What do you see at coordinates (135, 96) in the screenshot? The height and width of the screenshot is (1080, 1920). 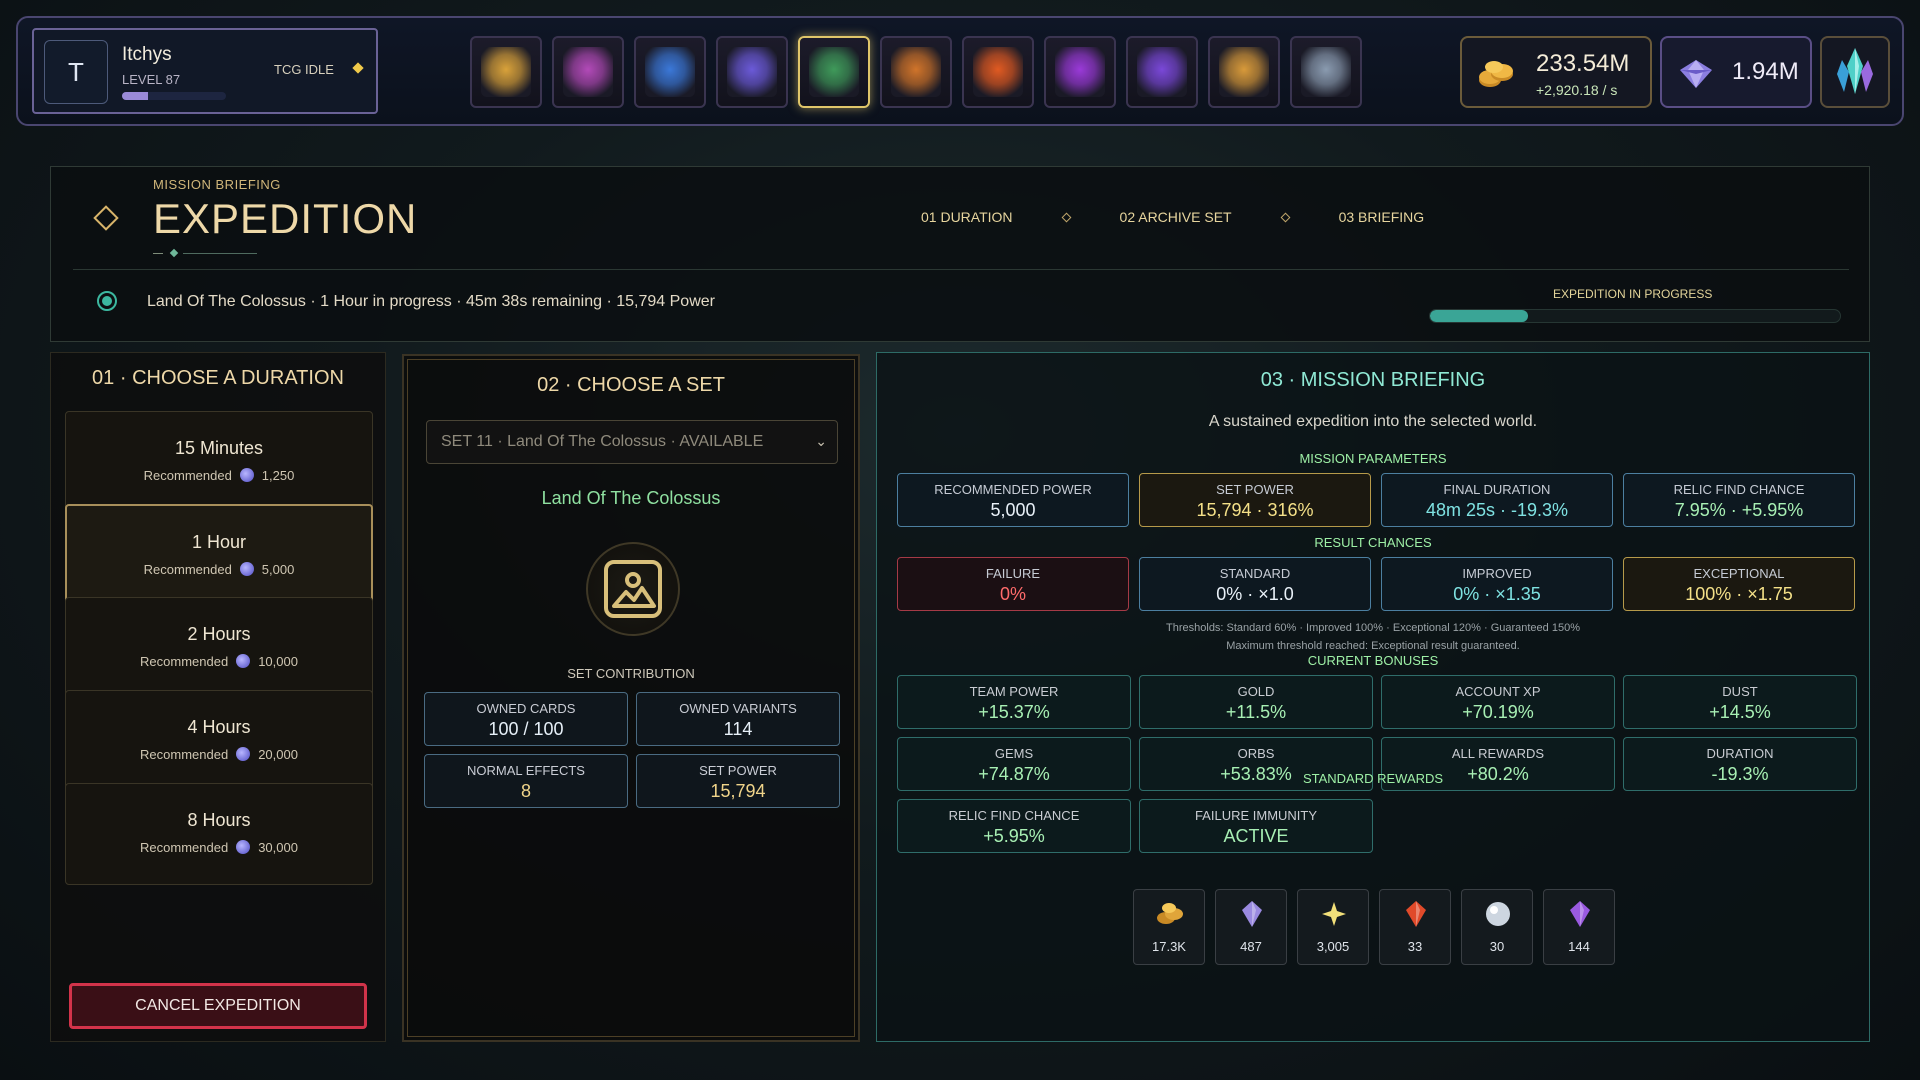 I see `xp-bar-fill` at bounding box center [135, 96].